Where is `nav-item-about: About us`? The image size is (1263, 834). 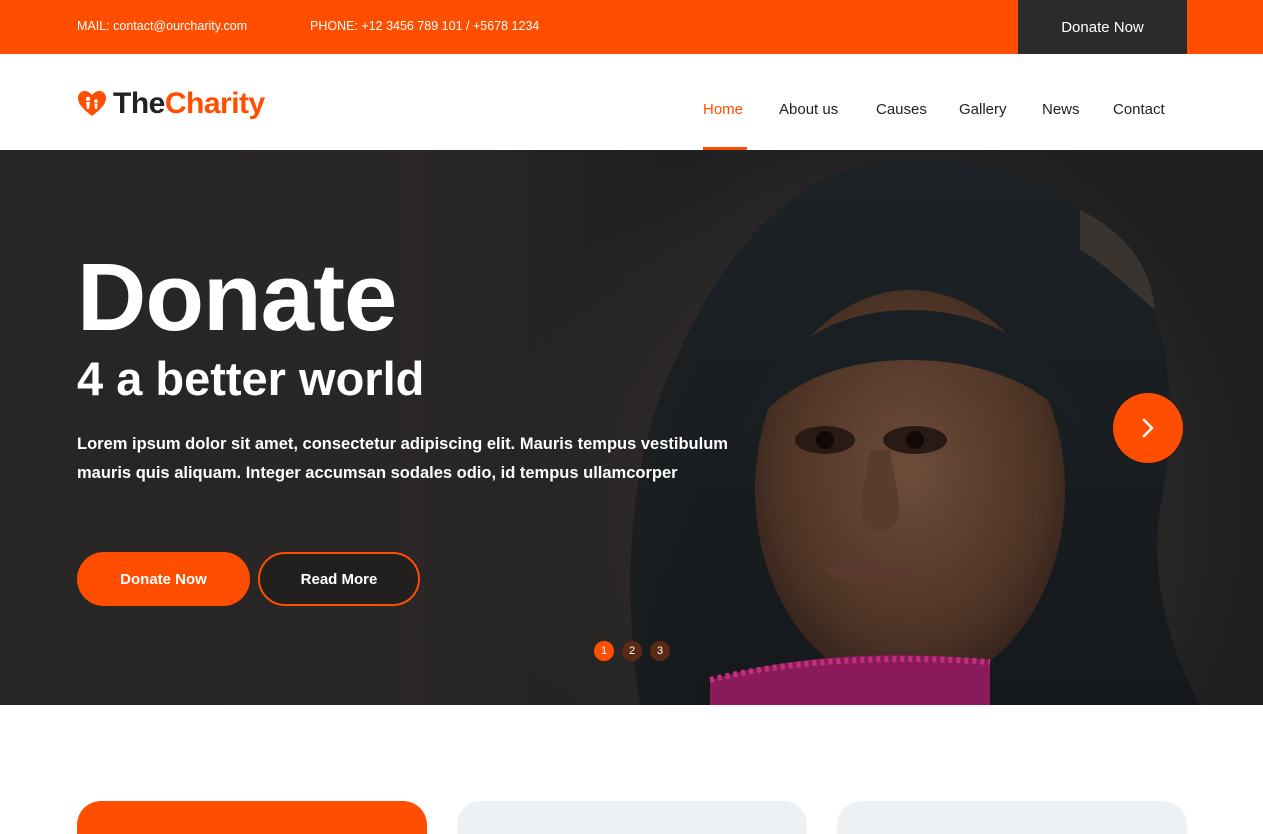
nav-item-about: About us is located at coordinates (808, 109).